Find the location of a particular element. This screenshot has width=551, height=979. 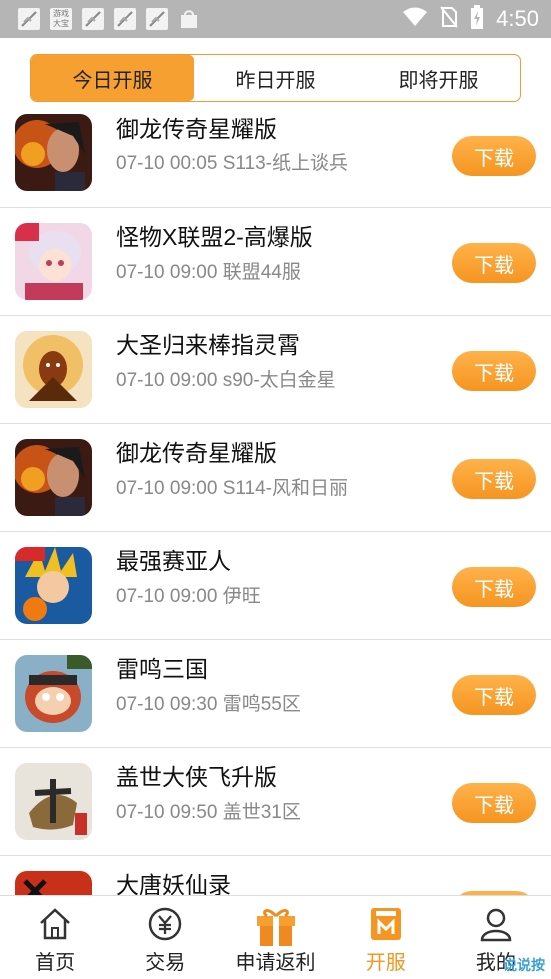

server-tabs: 今日开服 昨日开服 即将开服 is located at coordinates (275, 78).